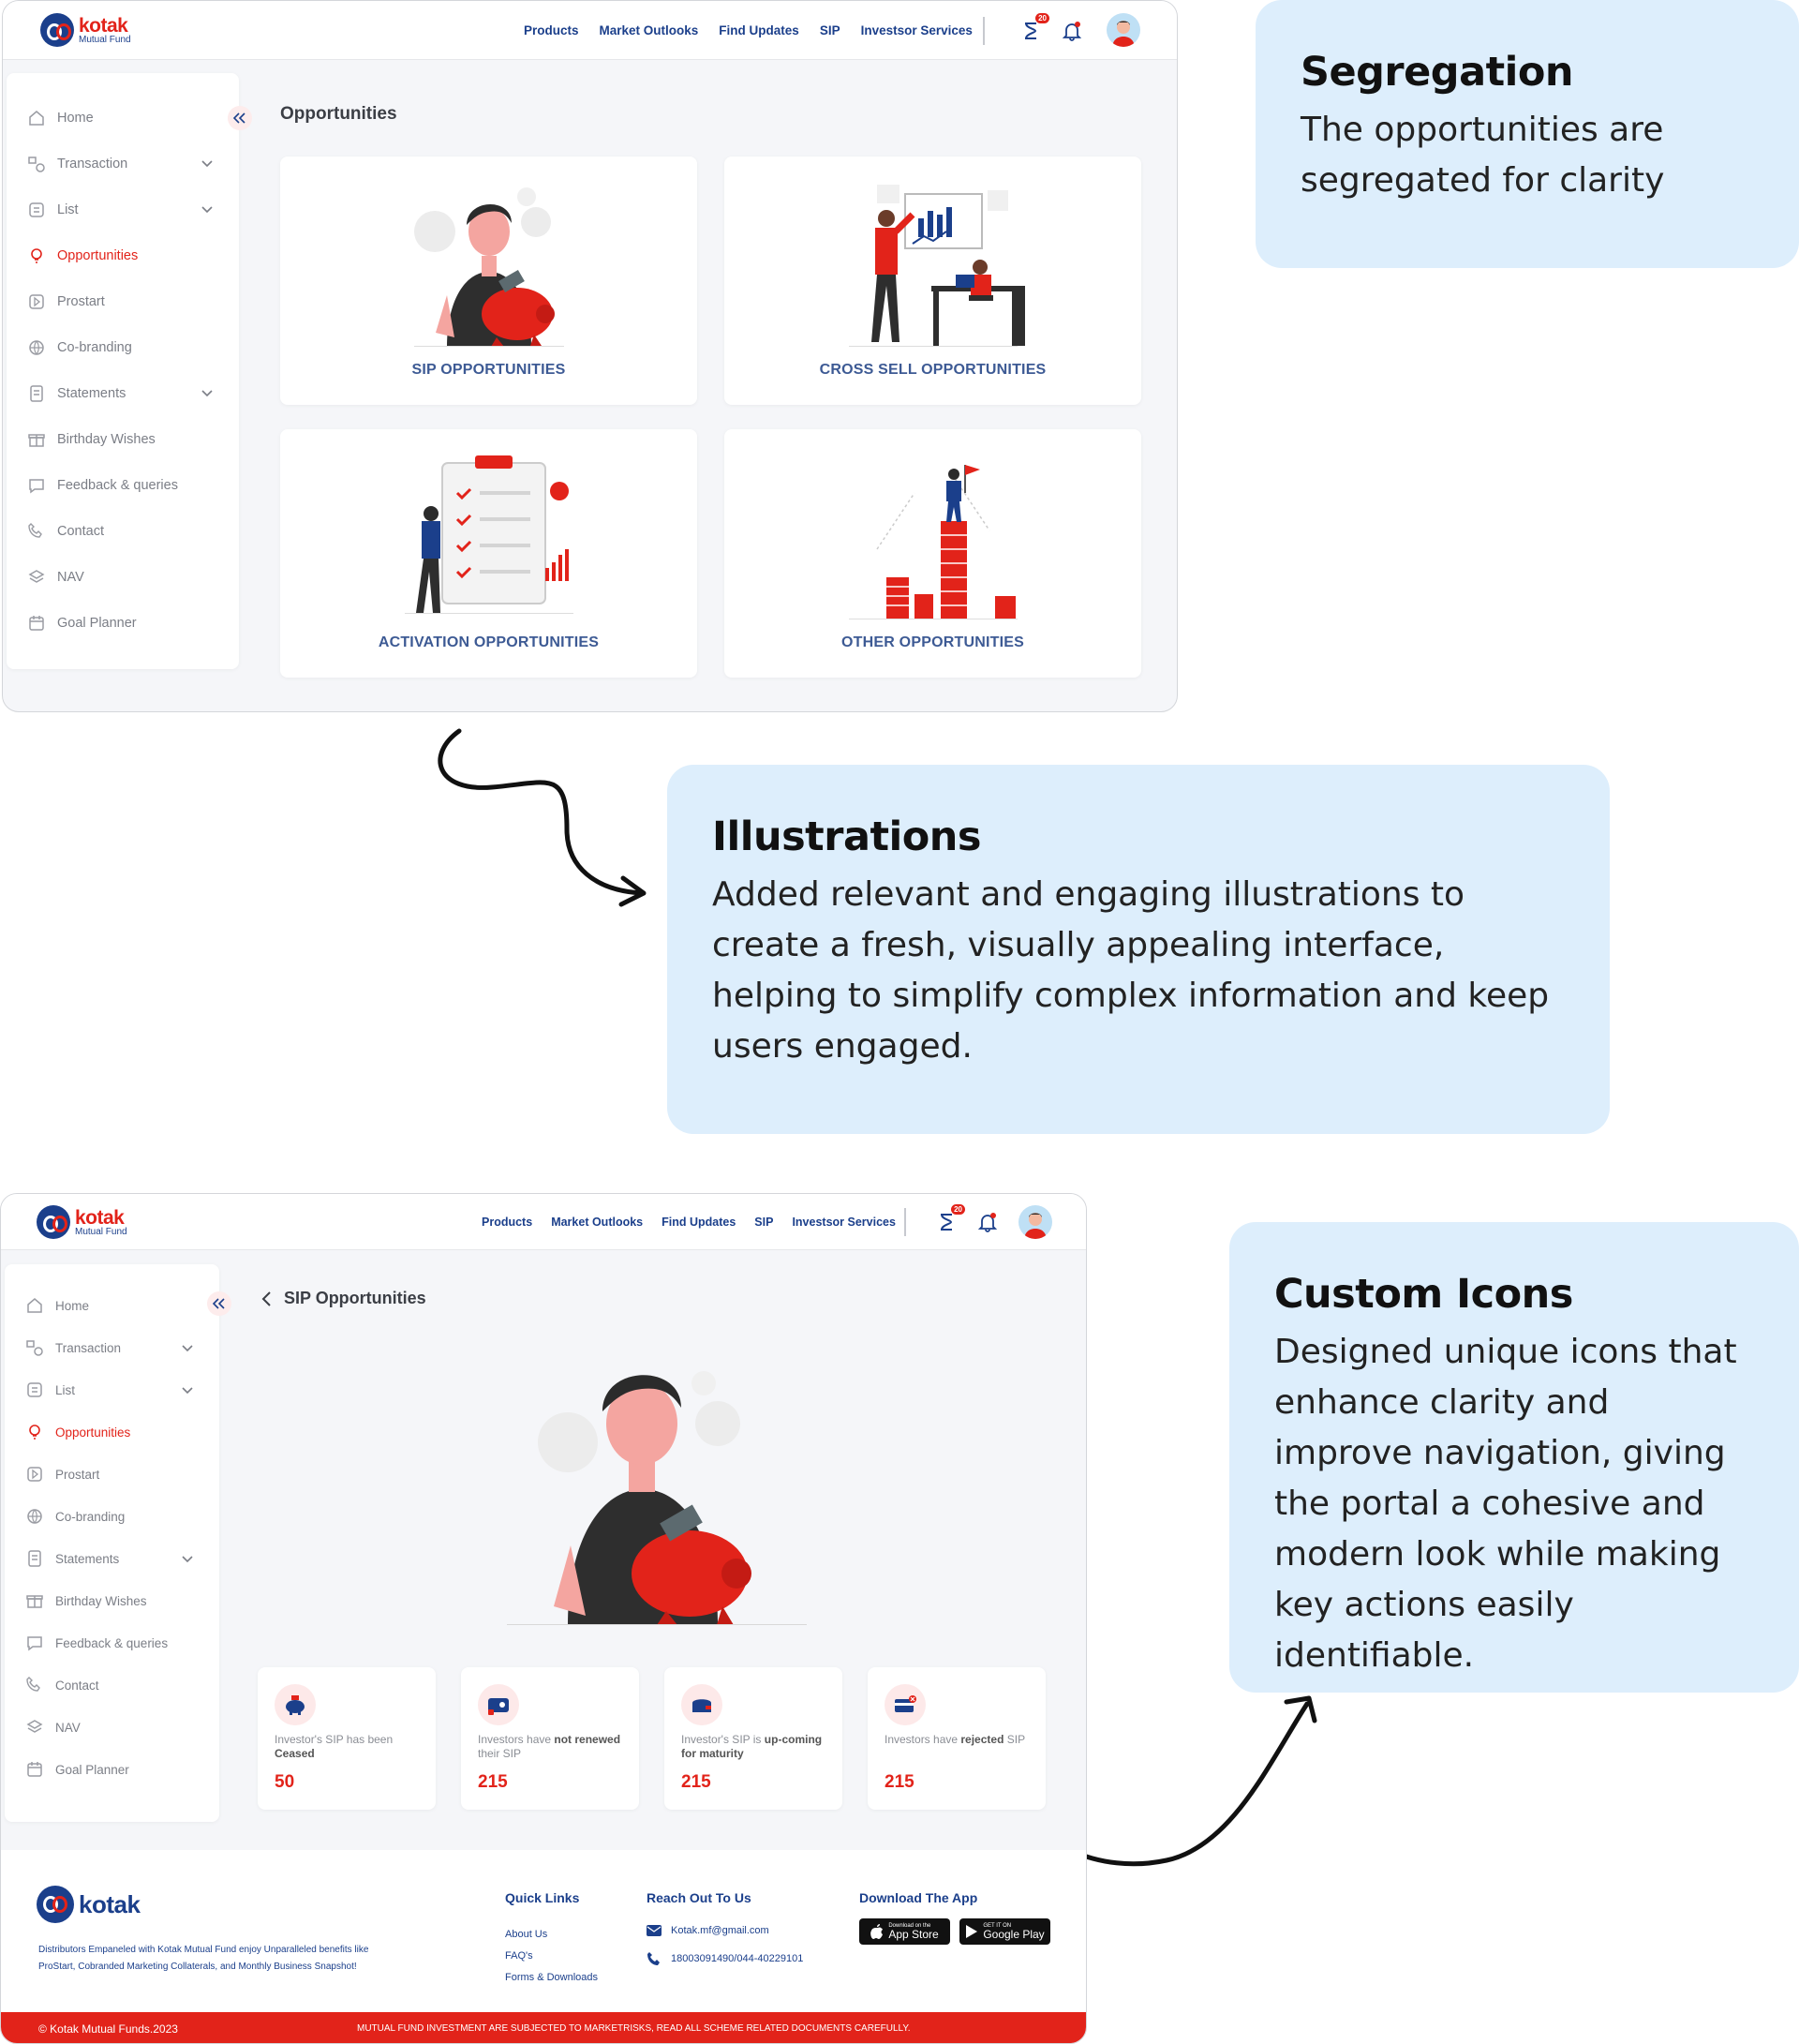  What do you see at coordinates (932, 553) in the screenshot?
I see `other-opportunities-card: OTHER OPPORTUNITIES` at bounding box center [932, 553].